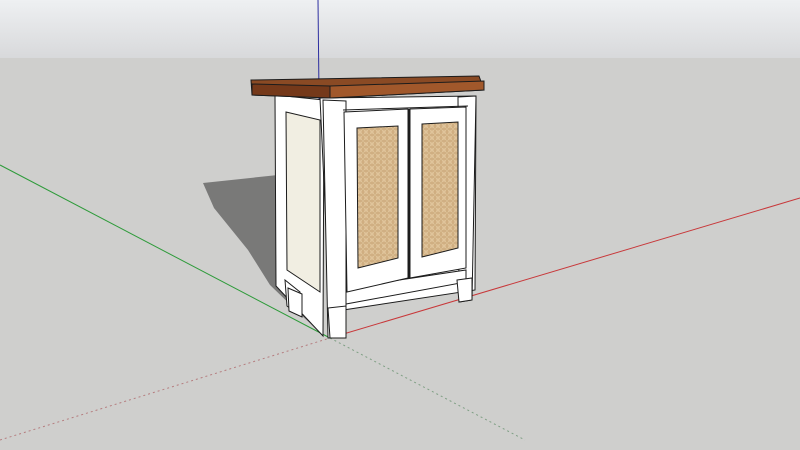 This screenshot has height=450, width=800. What do you see at coordinates (376, 200) in the screenshot?
I see `left-door` at bounding box center [376, 200].